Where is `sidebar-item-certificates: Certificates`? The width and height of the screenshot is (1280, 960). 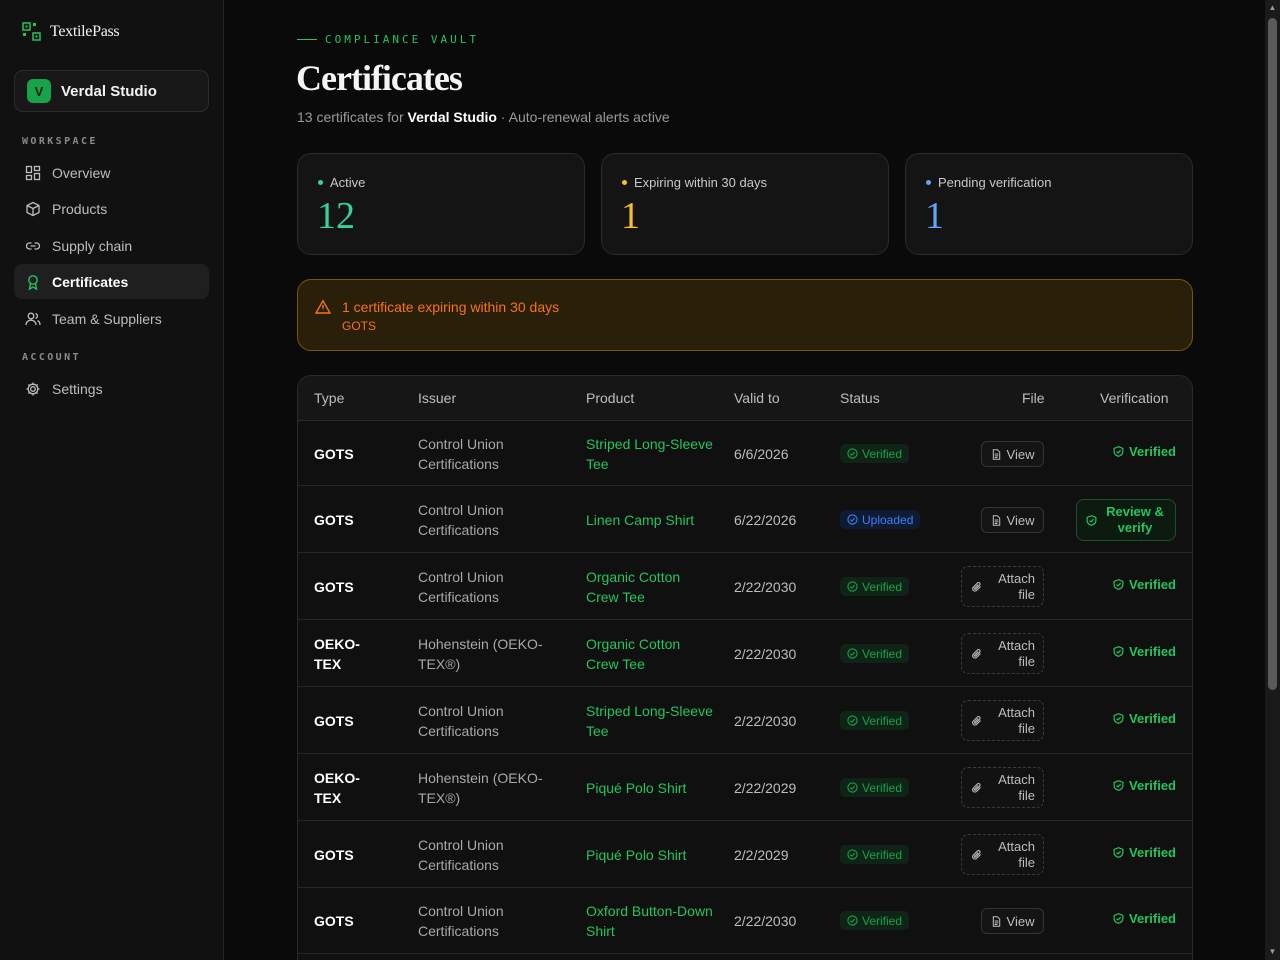 sidebar-item-certificates: Certificates is located at coordinates (111, 281).